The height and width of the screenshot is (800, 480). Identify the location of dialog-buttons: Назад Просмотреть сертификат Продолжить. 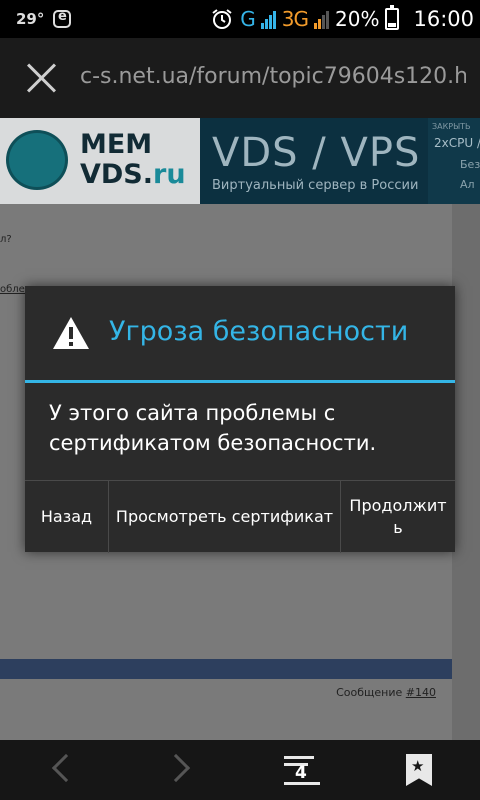
(240, 516).